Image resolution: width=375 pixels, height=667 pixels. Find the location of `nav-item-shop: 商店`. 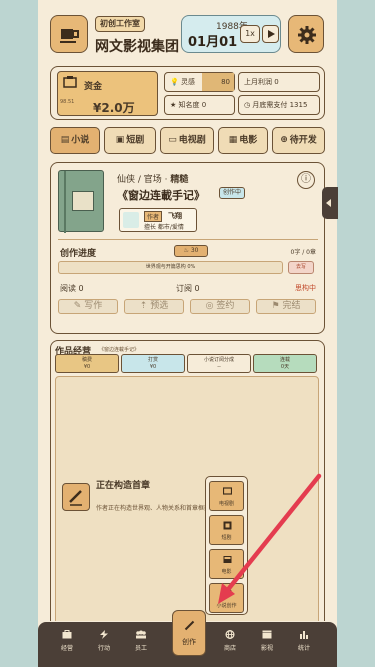

nav-item-shop: 商店 is located at coordinates (230, 641).